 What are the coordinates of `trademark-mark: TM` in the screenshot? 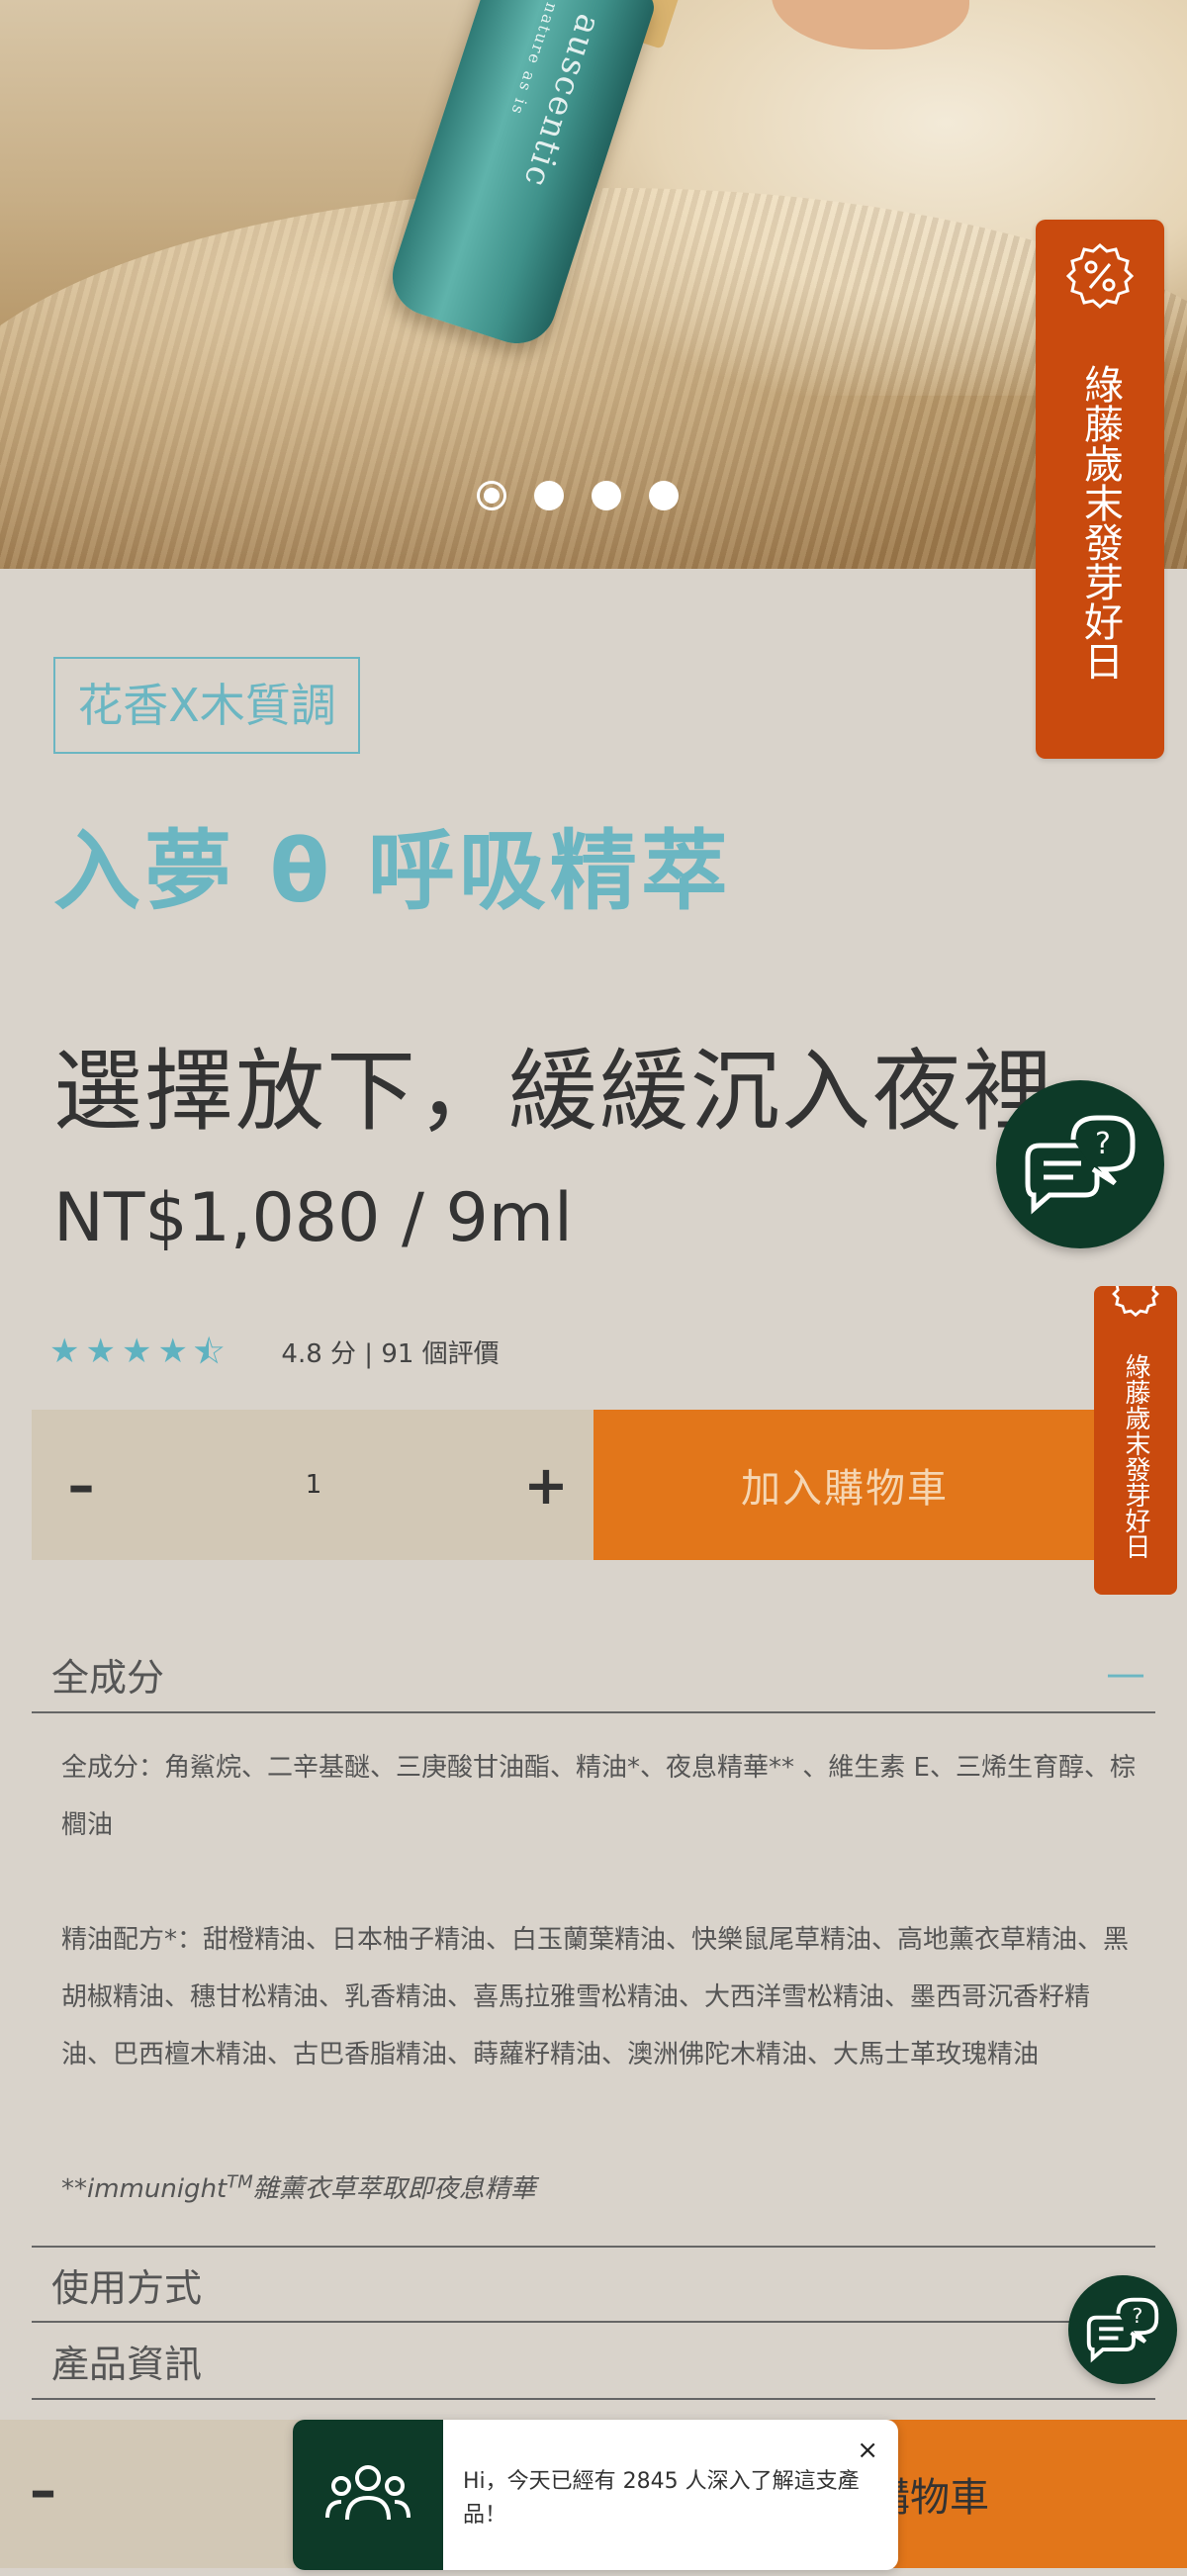 It's located at (240, 2182).